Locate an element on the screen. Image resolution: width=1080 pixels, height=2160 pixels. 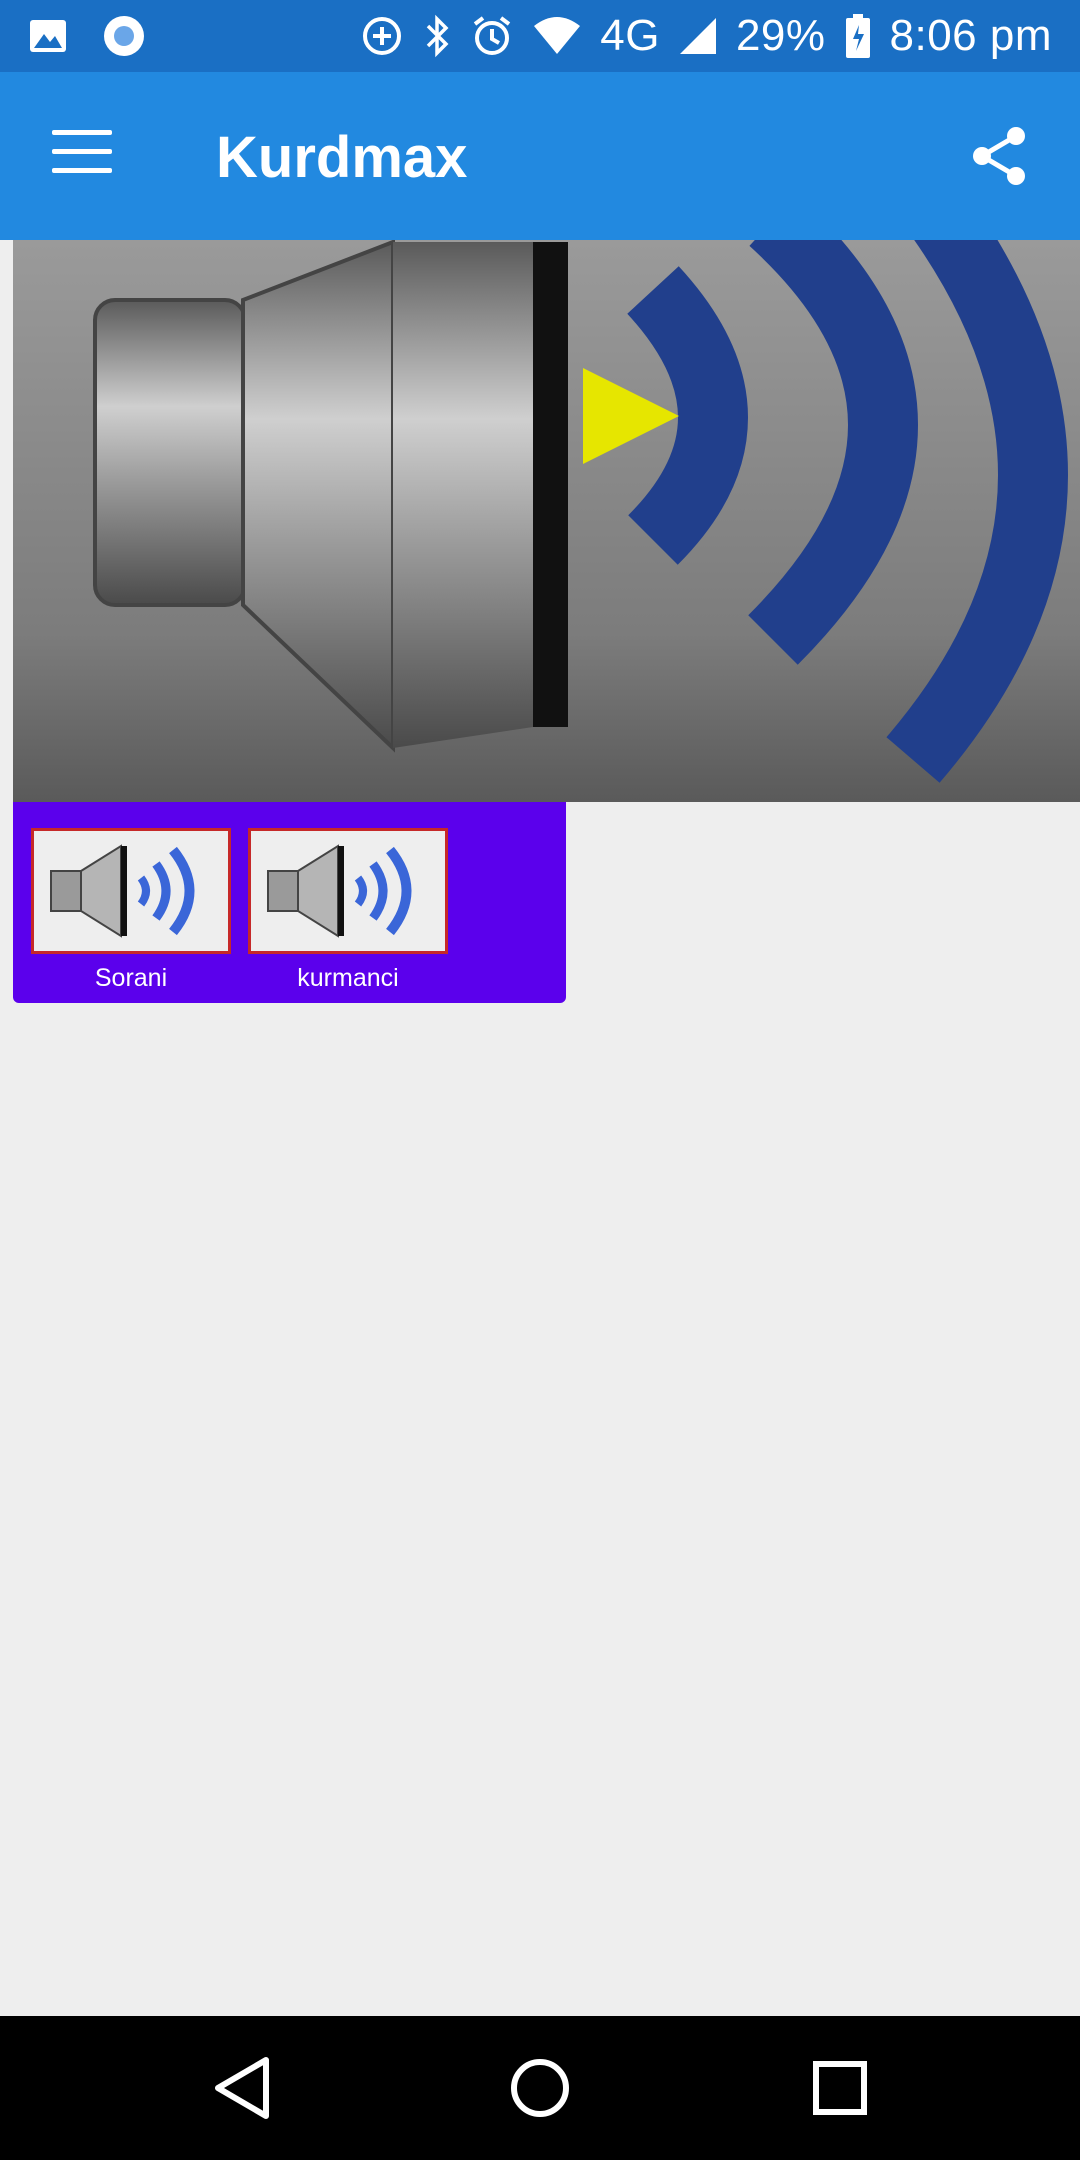
bluetooth-icon is located at coordinates (437, 36).